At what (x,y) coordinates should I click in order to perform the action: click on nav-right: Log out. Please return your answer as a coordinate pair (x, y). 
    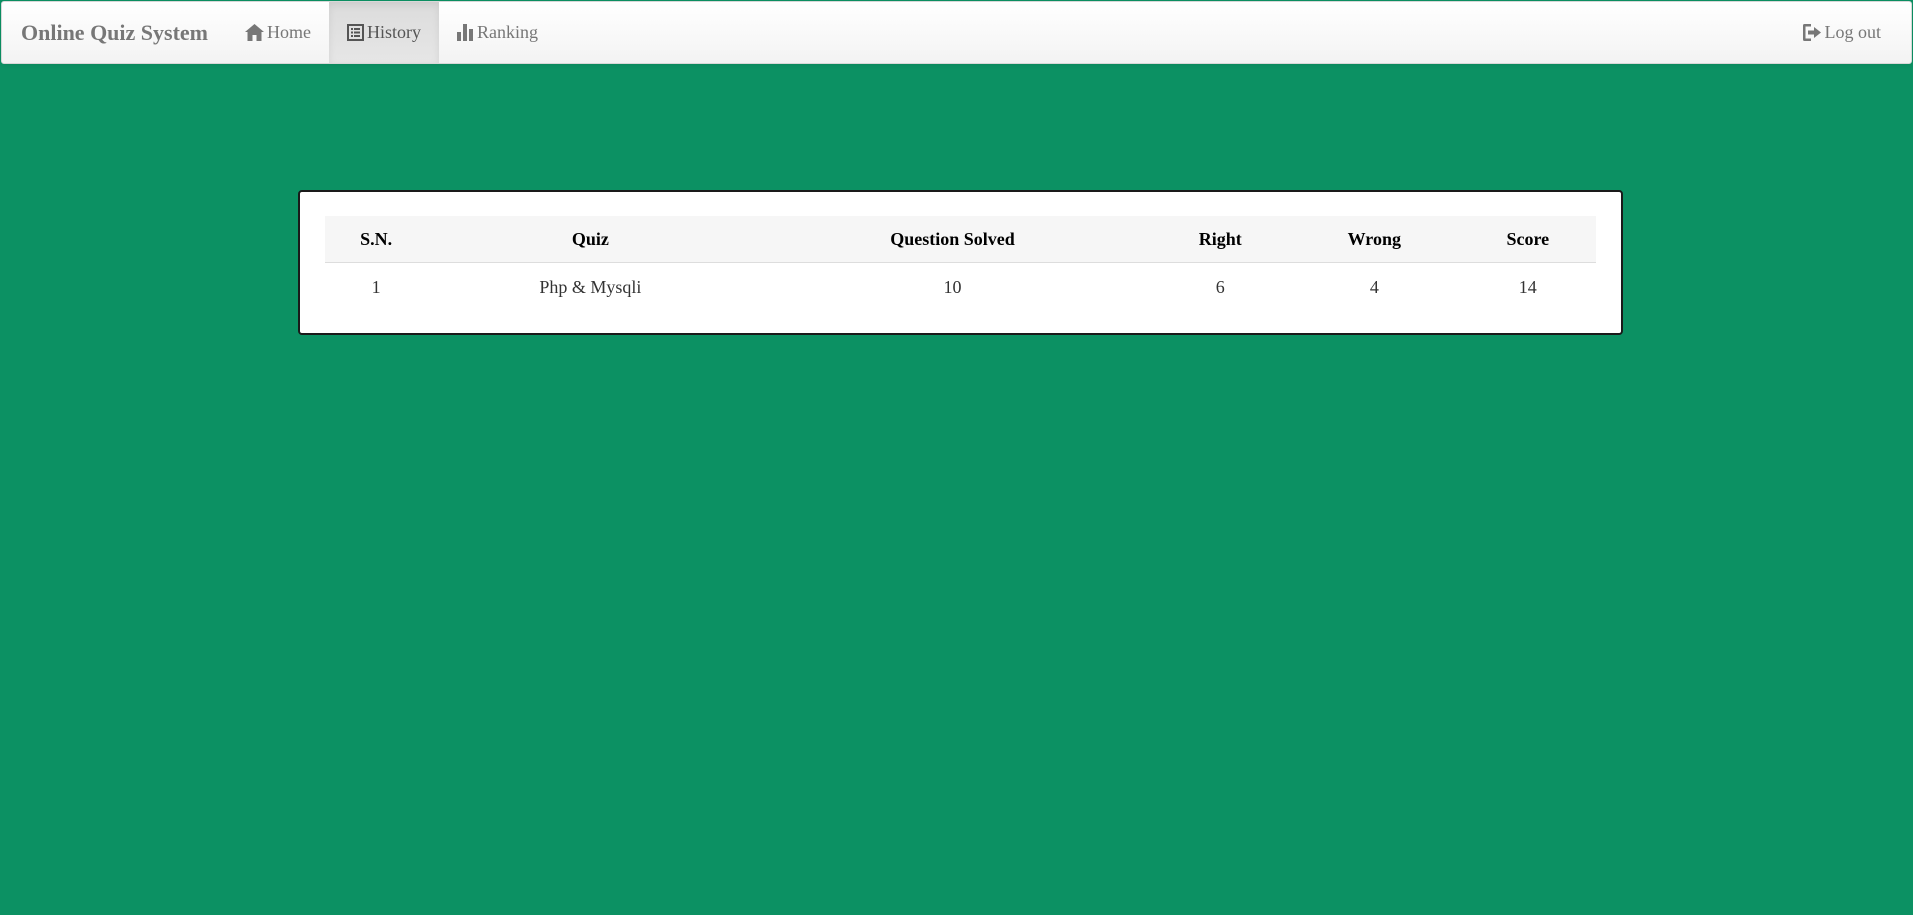
    Looking at the image, I should click on (1848, 32).